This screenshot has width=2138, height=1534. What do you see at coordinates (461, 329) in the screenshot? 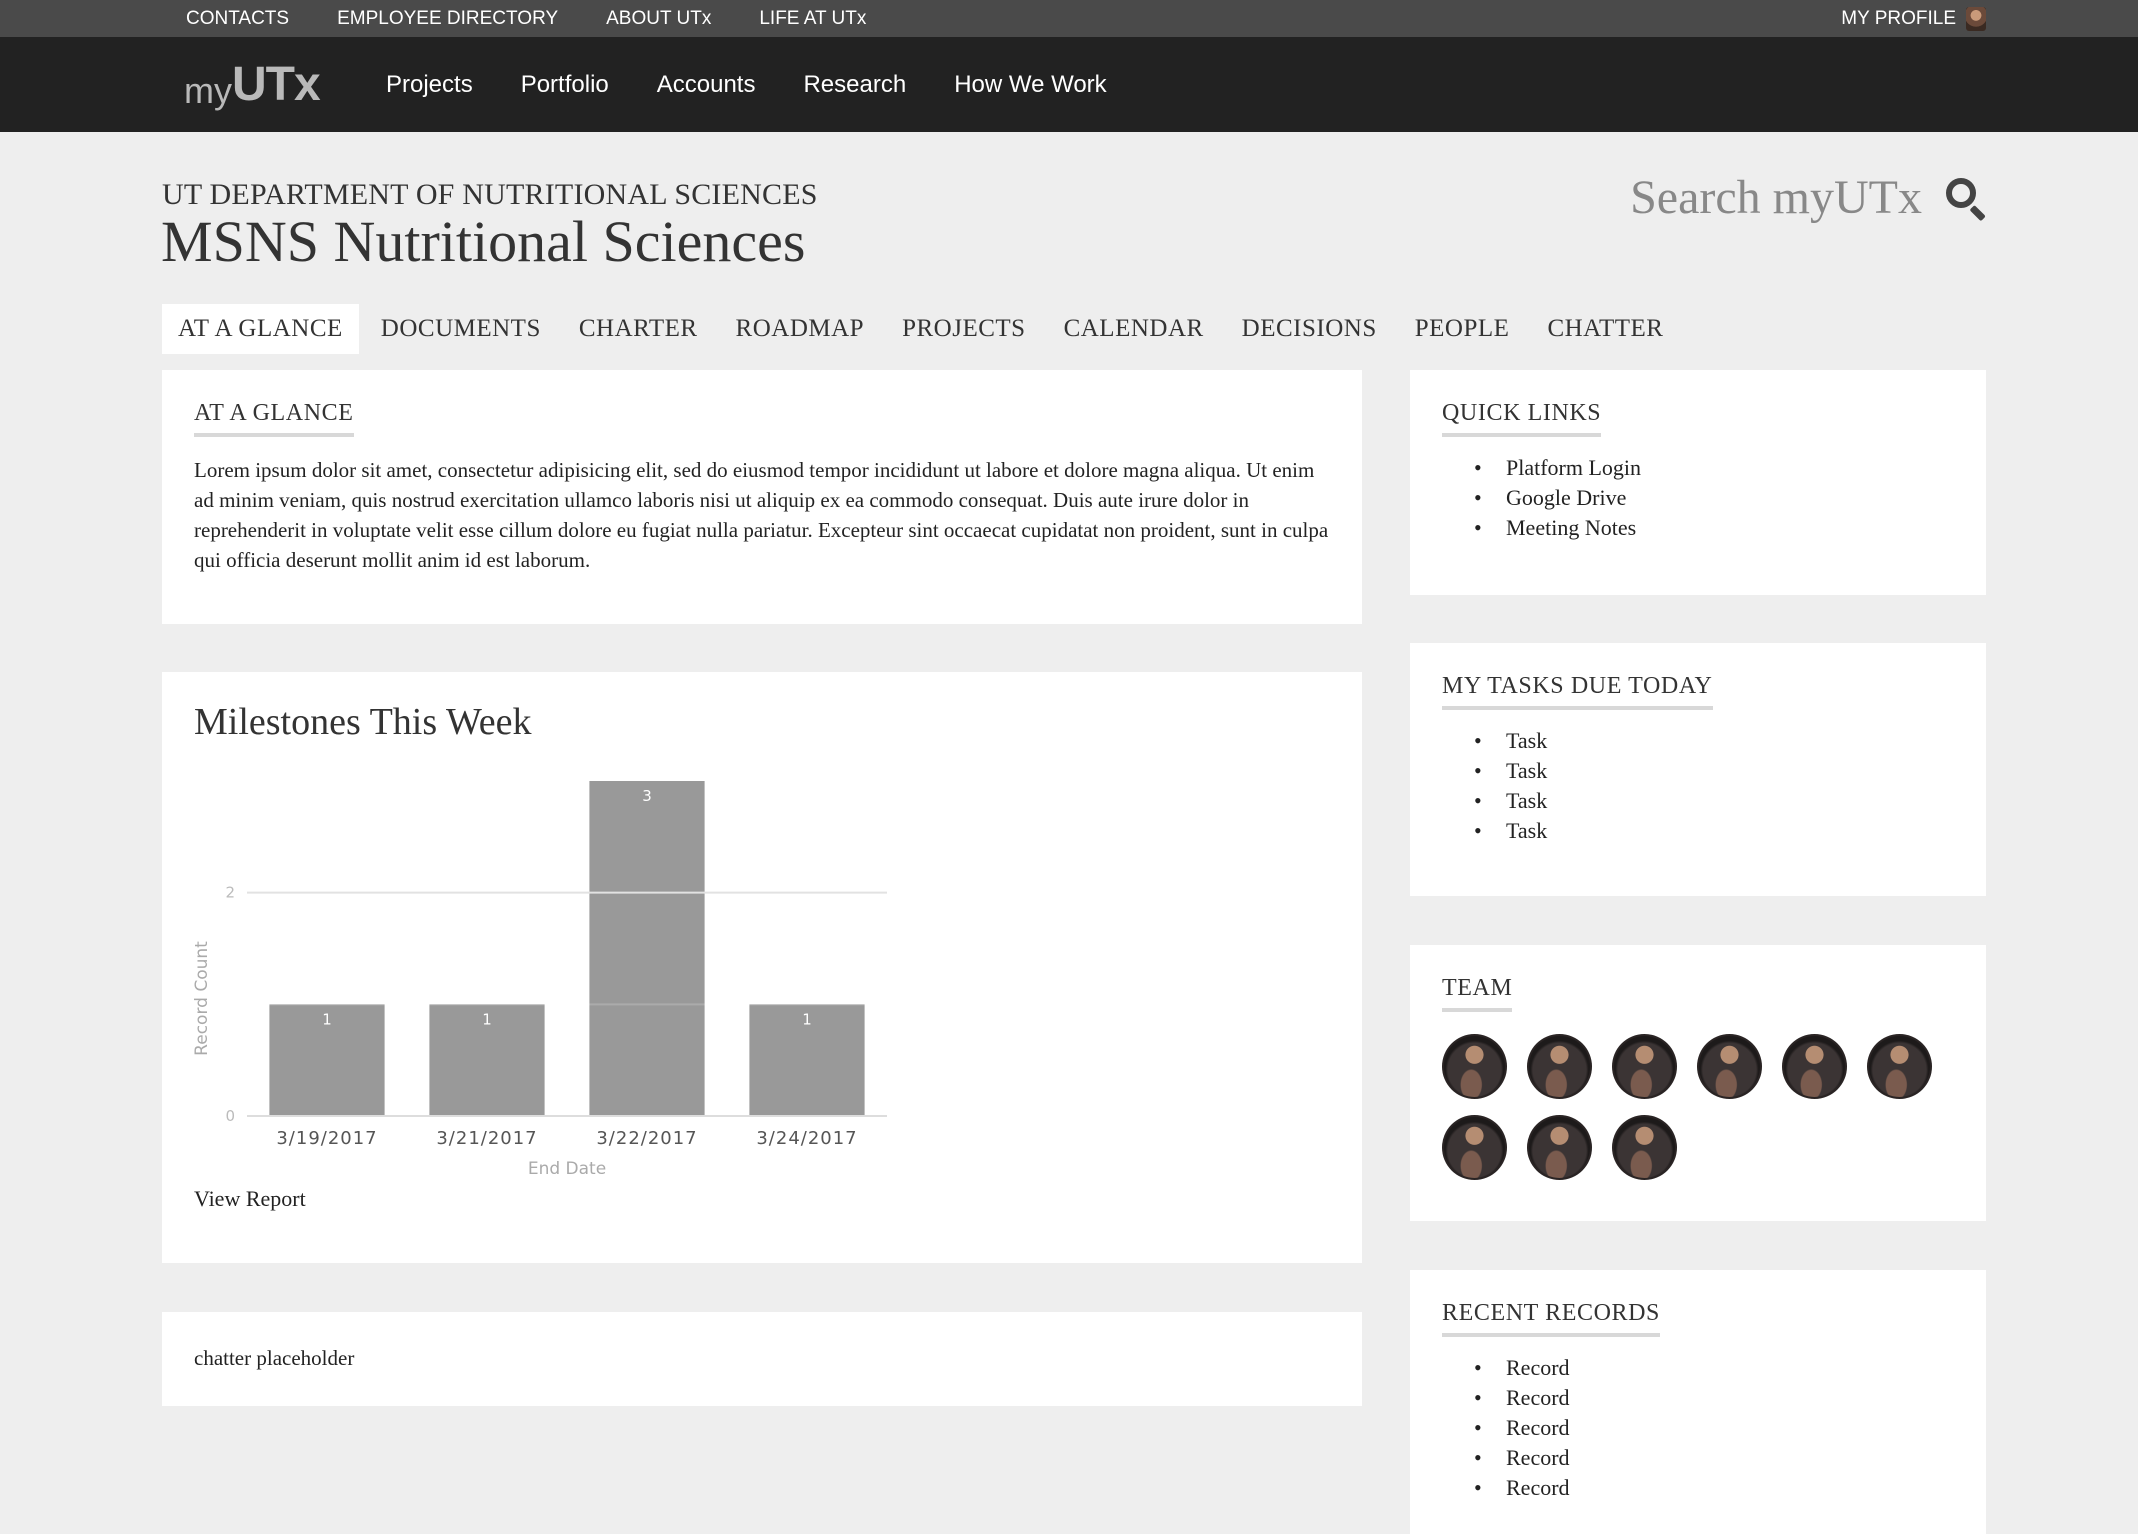
I see `tab-documents: DOCUMENTS` at bounding box center [461, 329].